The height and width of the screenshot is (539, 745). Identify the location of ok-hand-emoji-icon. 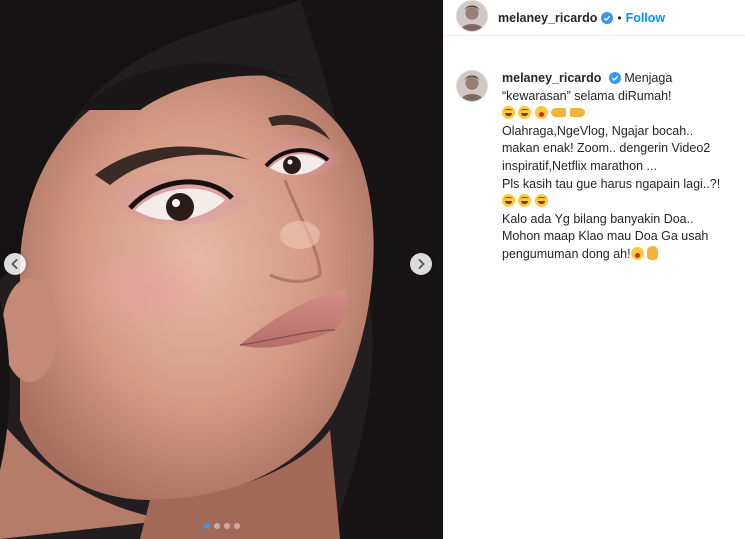
(653, 252).